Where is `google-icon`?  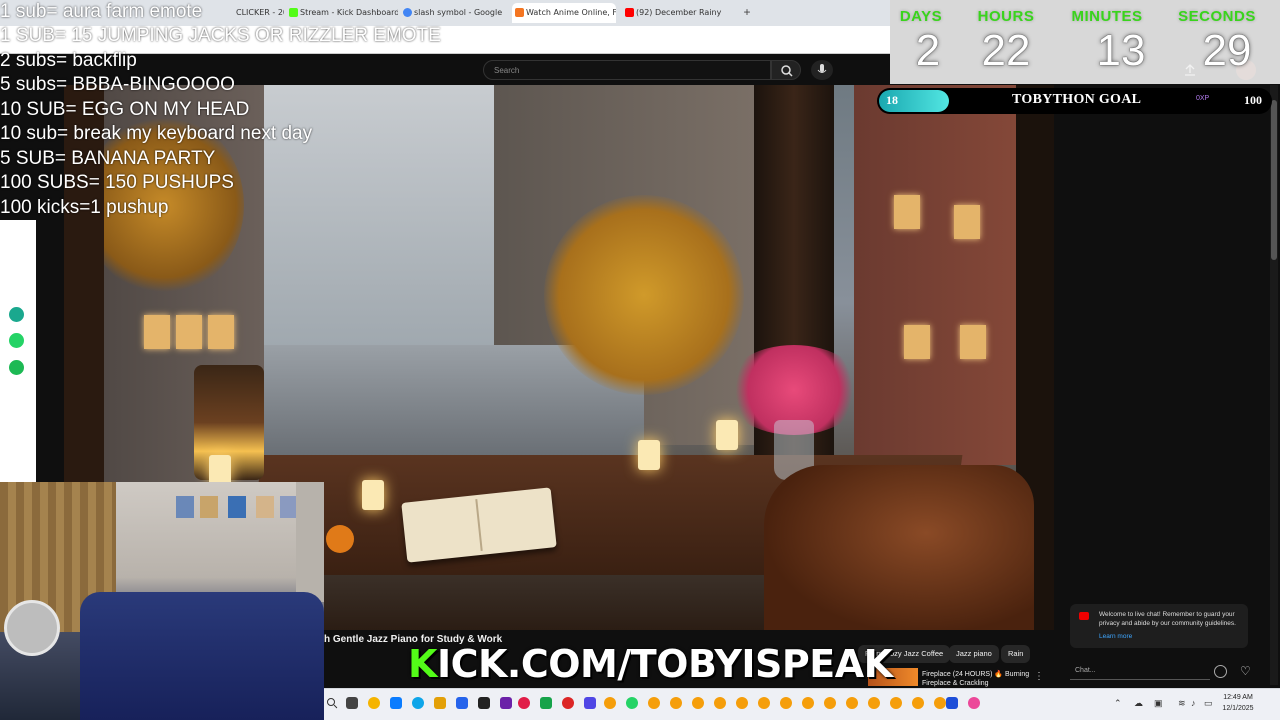 google-icon is located at coordinates (407, 12).